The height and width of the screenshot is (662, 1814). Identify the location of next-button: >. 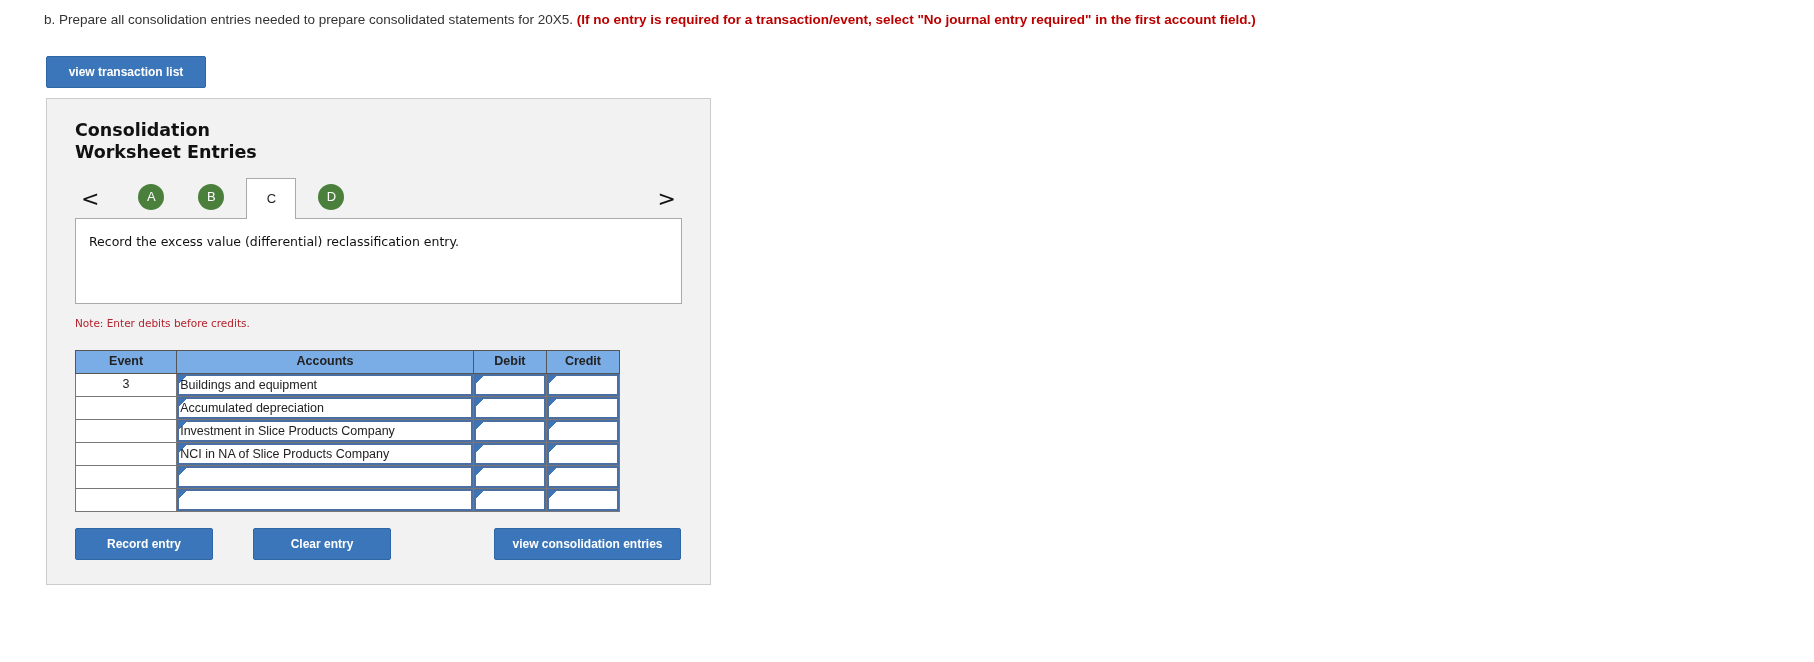
(666, 199).